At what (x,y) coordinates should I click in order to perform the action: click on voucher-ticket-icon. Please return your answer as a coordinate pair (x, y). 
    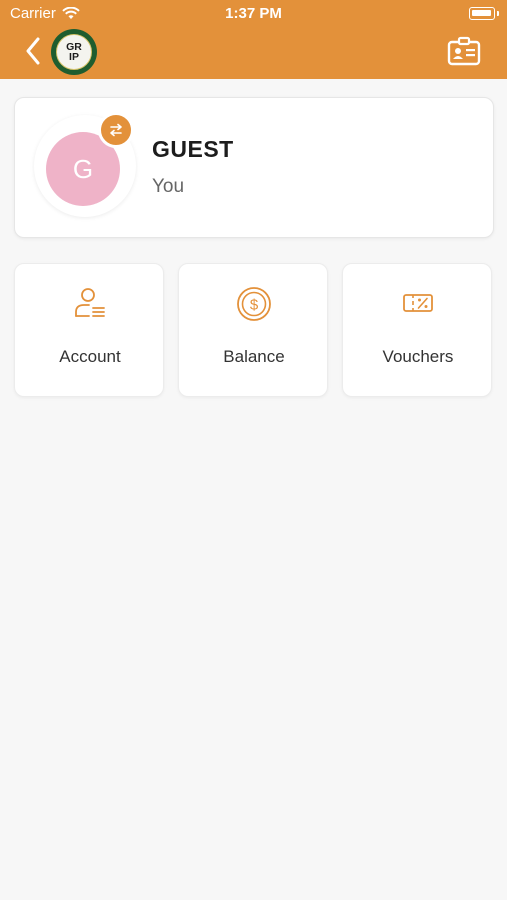
    Looking at the image, I should click on (418, 303).